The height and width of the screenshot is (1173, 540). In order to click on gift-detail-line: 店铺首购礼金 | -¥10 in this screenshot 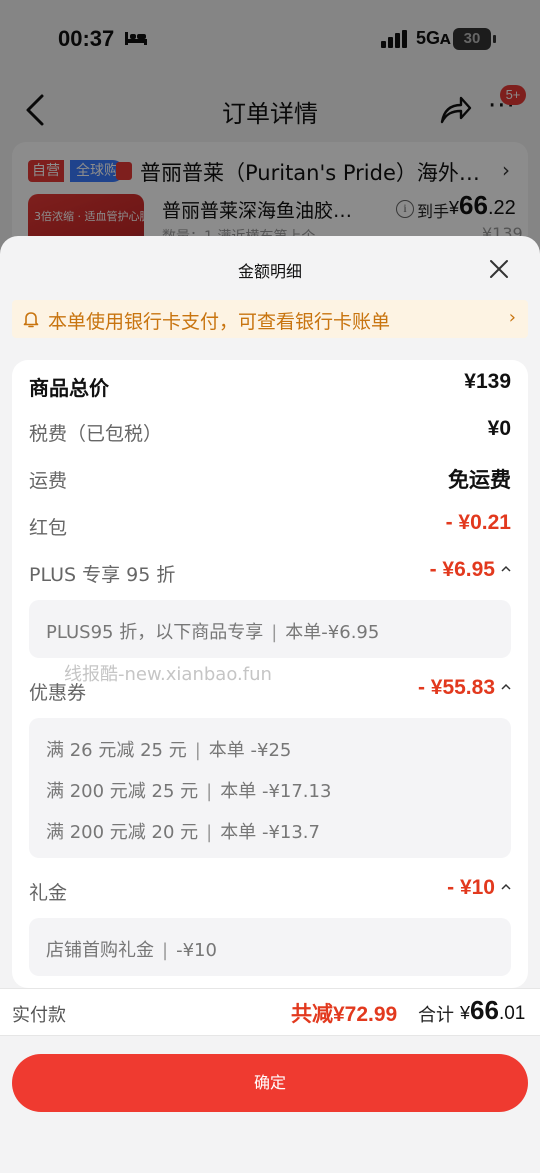, I will do `click(131, 950)`.